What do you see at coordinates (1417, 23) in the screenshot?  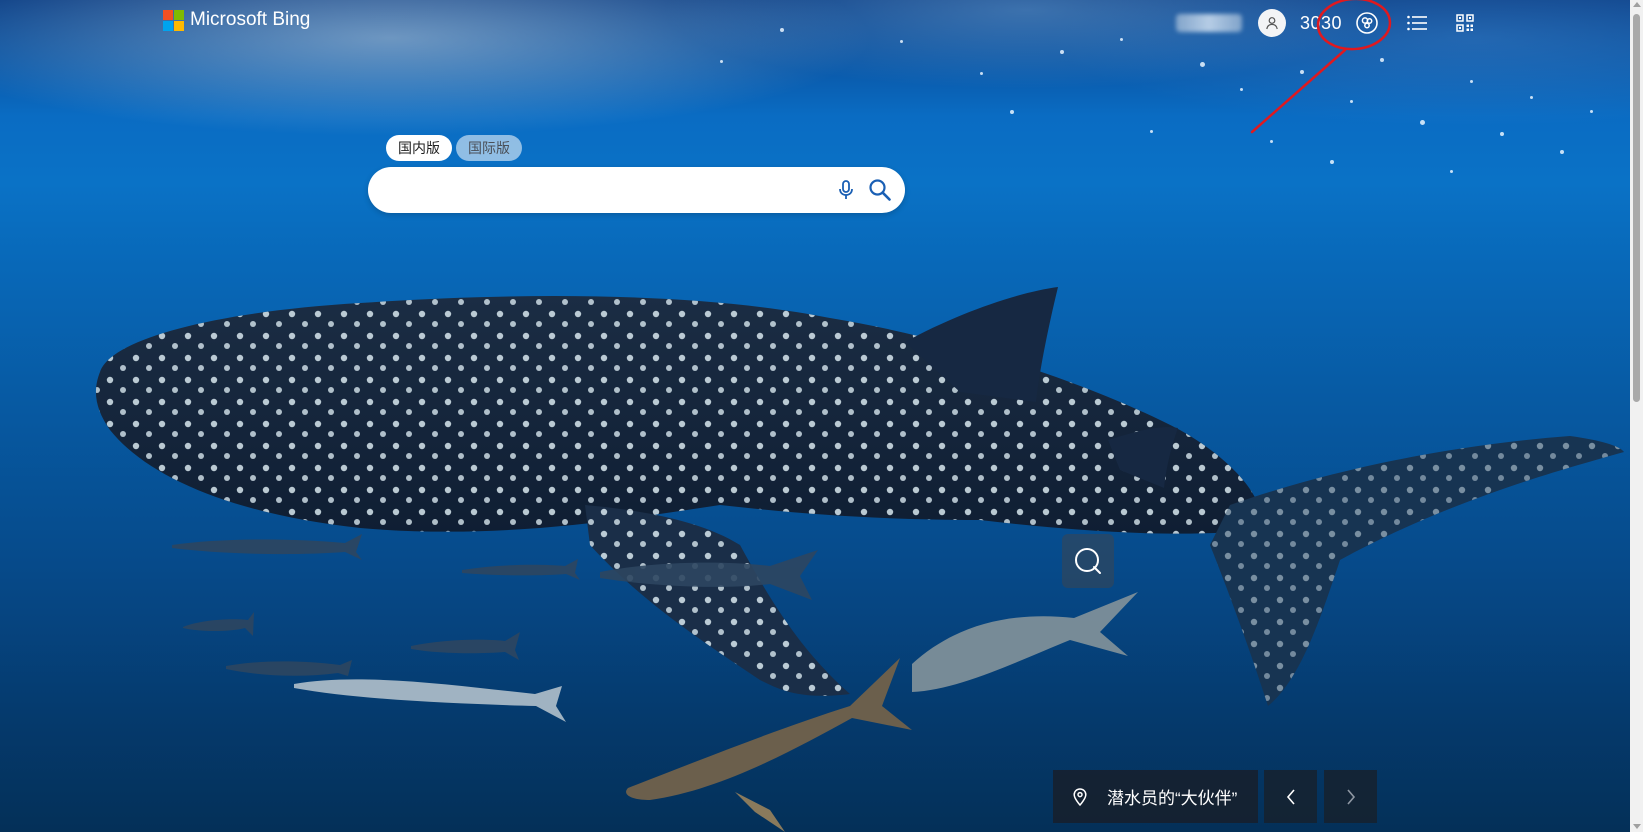 I see `menu-icon` at bounding box center [1417, 23].